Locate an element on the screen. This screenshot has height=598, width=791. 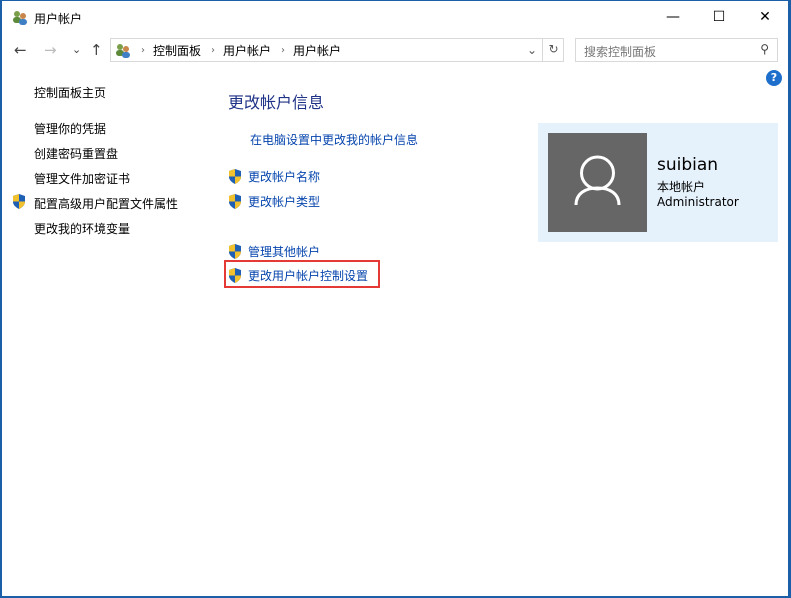
search-icon: ⚲ is located at coordinates (764, 49).